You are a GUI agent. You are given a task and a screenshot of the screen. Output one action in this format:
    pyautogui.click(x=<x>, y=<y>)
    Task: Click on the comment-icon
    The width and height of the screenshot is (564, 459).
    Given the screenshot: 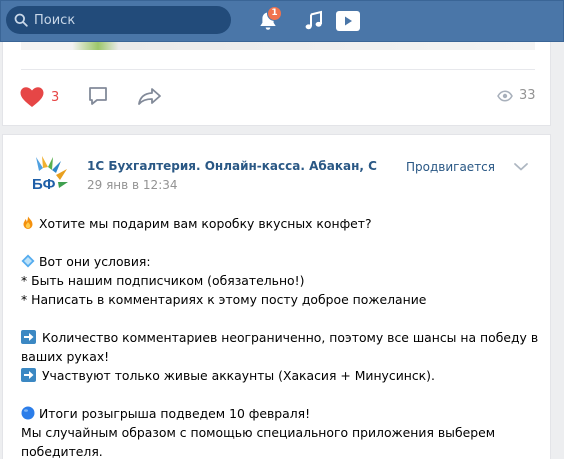 What is the action you would take?
    pyautogui.click(x=98, y=96)
    